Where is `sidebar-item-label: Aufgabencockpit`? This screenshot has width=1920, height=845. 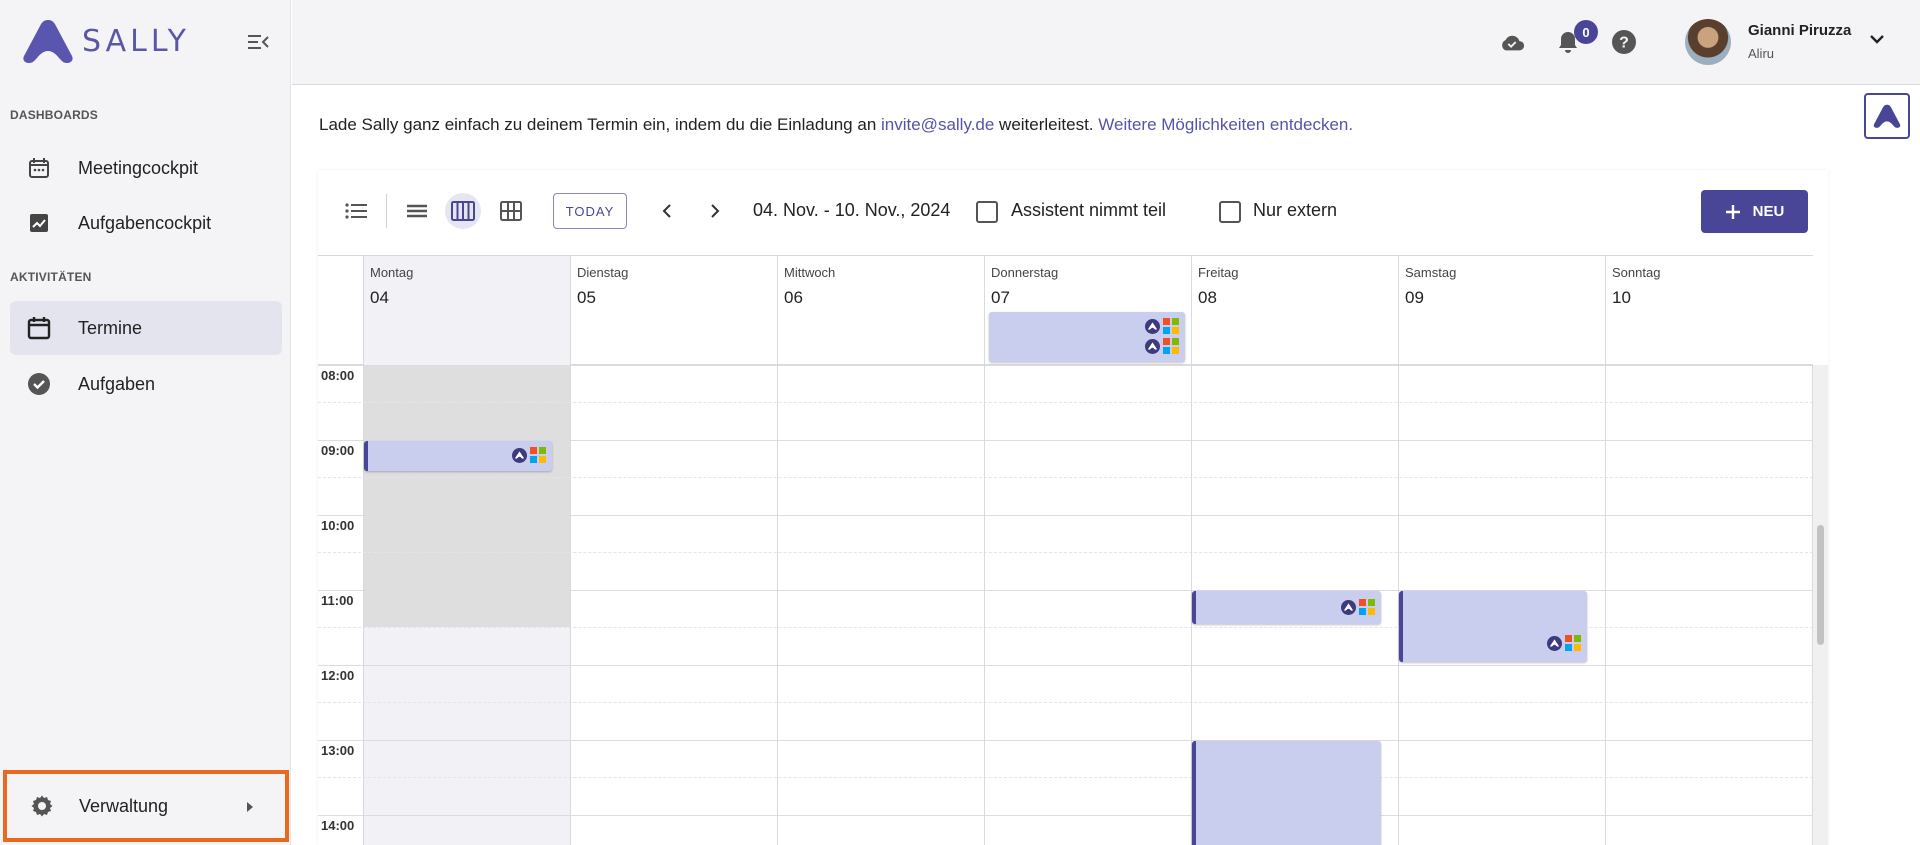
sidebar-item-label: Aufgabencockpit is located at coordinates (145, 222).